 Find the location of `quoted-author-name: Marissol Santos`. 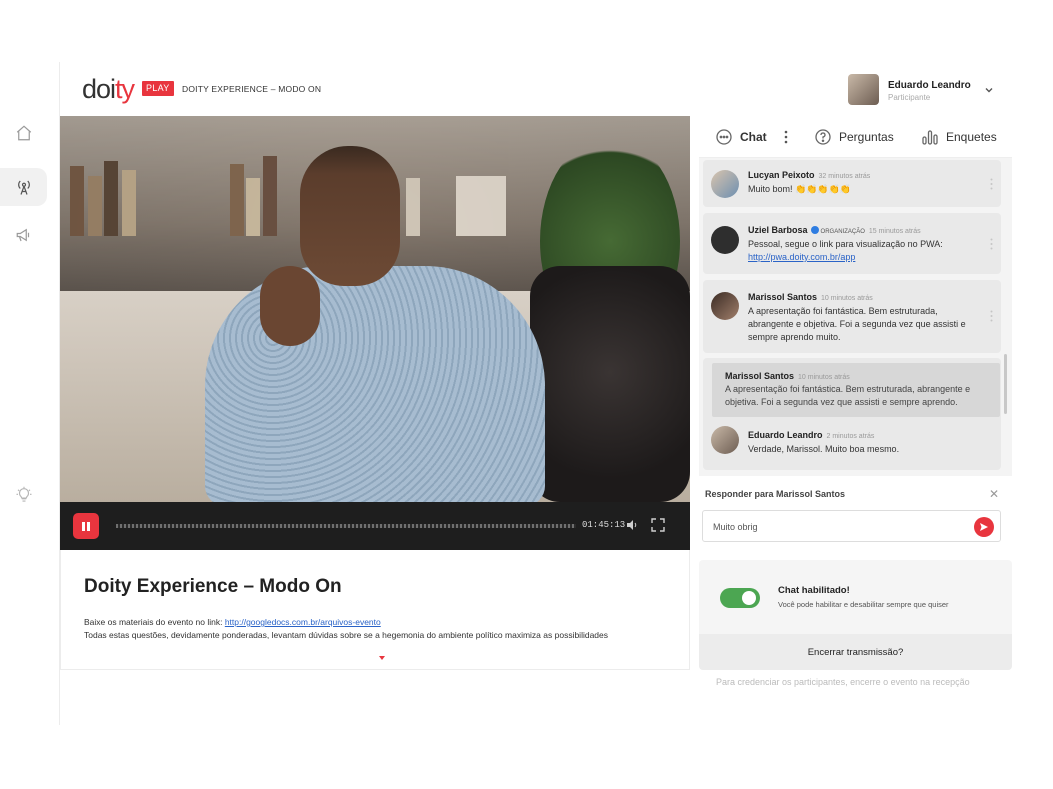

quoted-author-name: Marissol Santos is located at coordinates (760, 376).